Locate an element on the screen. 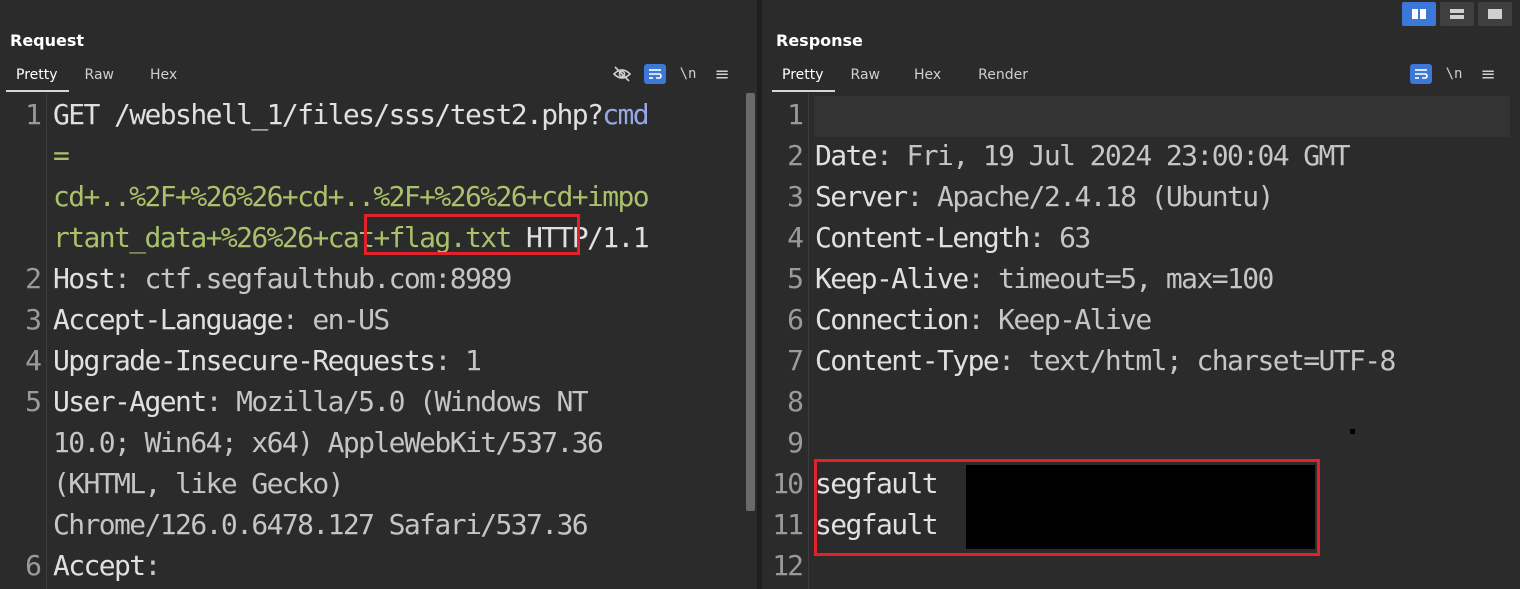  code-token: GET /webshell_1/files/sss/test2.php? is located at coordinates (328, 114).